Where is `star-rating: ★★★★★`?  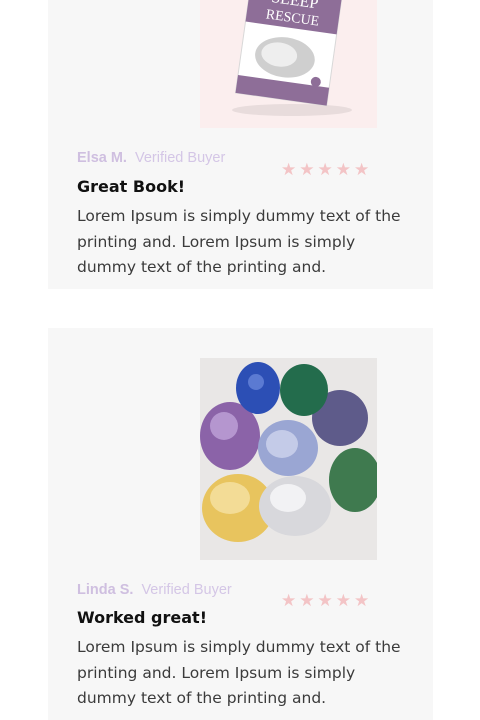 star-rating: ★★★★★ is located at coordinates (327, 601).